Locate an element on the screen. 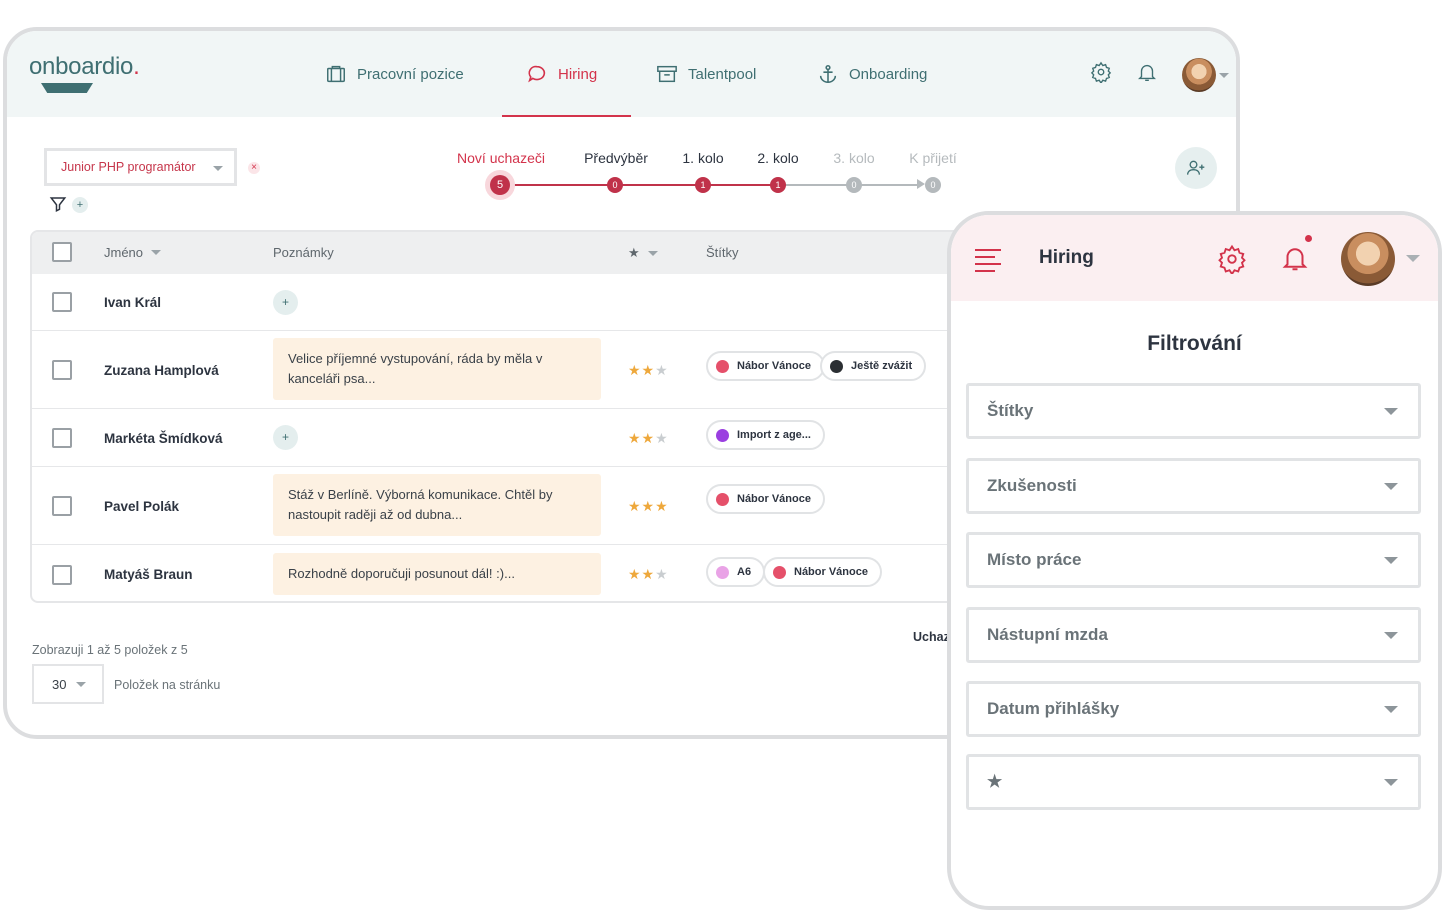 Image resolution: width=1442 pixels, height=910 pixels. briefcase-icon is located at coordinates (336, 74).